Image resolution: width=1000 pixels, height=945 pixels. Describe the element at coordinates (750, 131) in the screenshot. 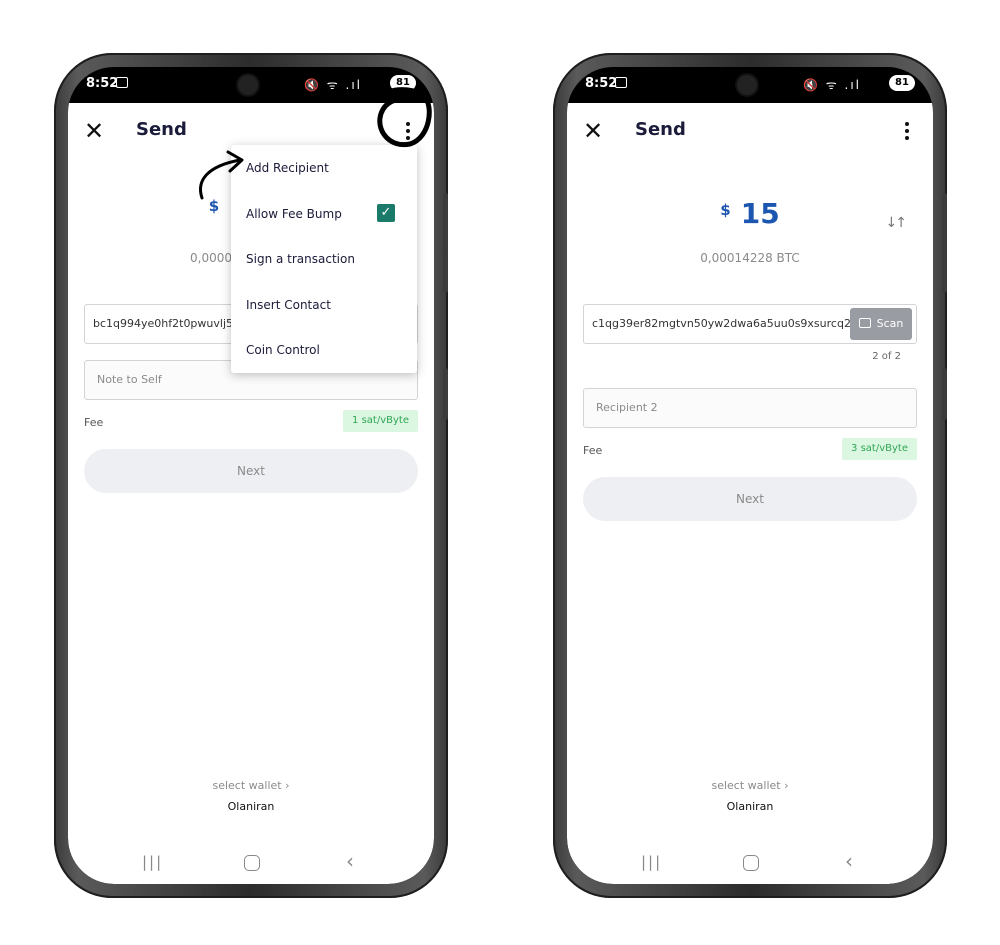

I see `top-bar: ✕ Send` at that location.